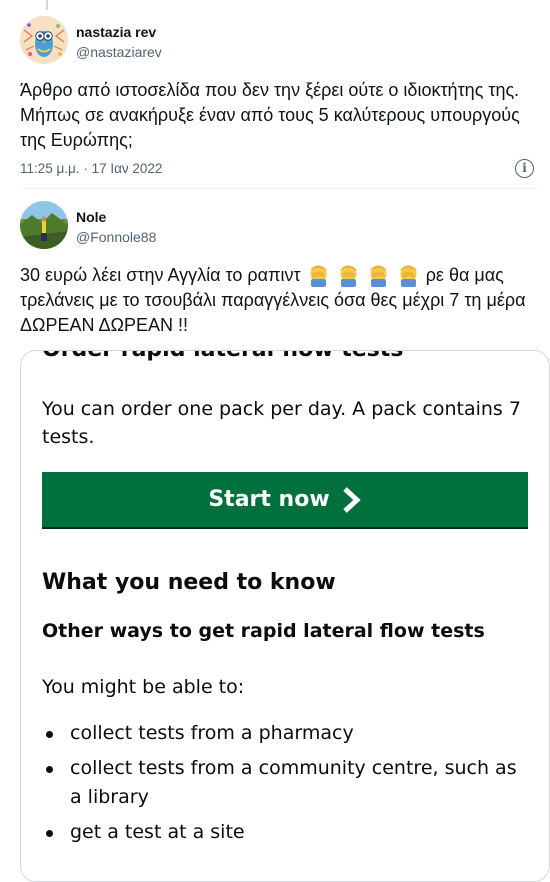 The image size is (550, 882). What do you see at coordinates (119, 52) in the screenshot?
I see `author-handle: @nastaziarev` at bounding box center [119, 52].